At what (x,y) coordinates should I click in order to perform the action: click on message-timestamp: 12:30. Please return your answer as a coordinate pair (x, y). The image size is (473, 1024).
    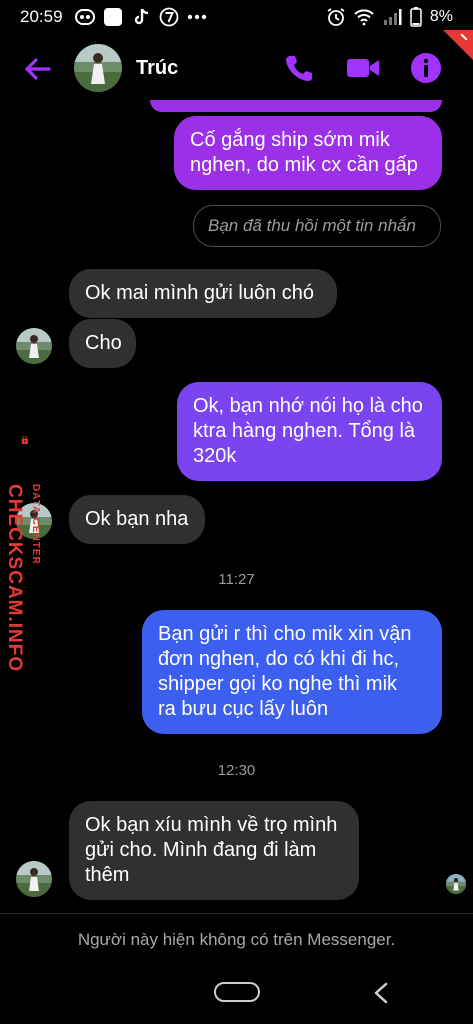
    Looking at the image, I should click on (236, 770).